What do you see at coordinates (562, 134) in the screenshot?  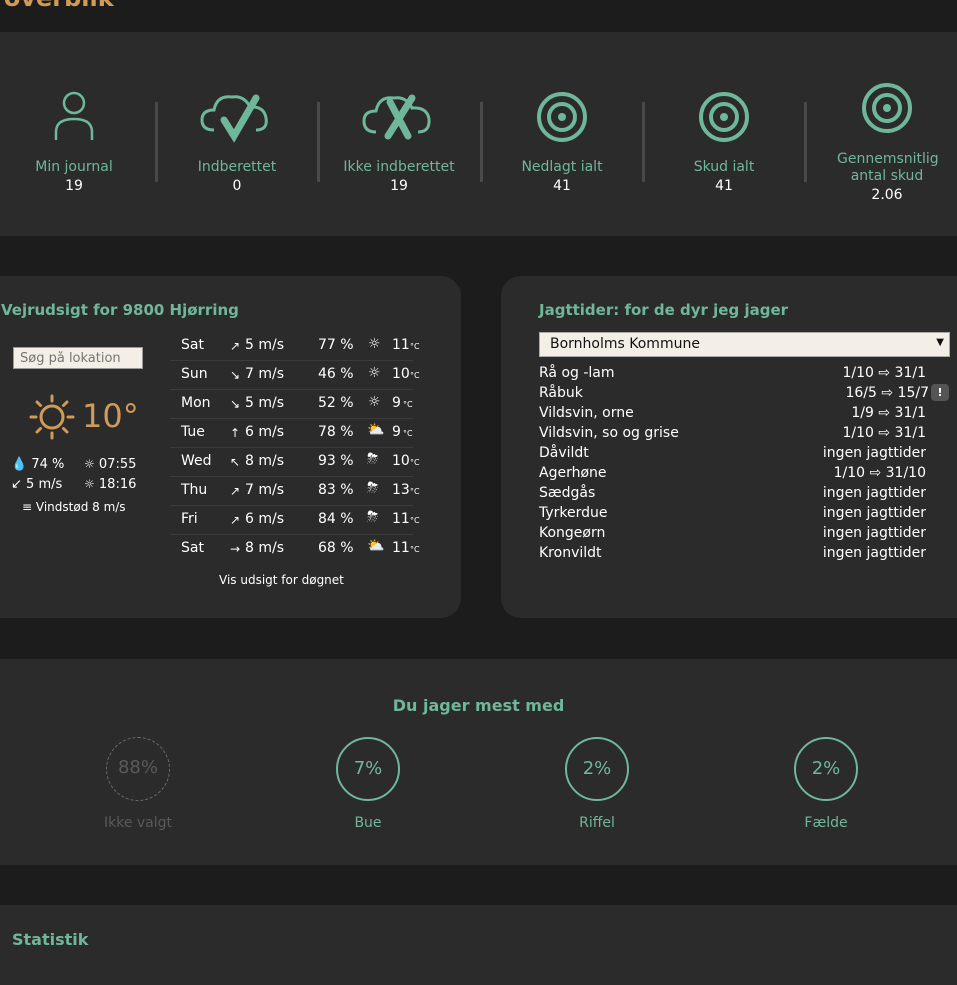 I see `stat-nedlagt-ialt: Nedlagt ialt 41` at bounding box center [562, 134].